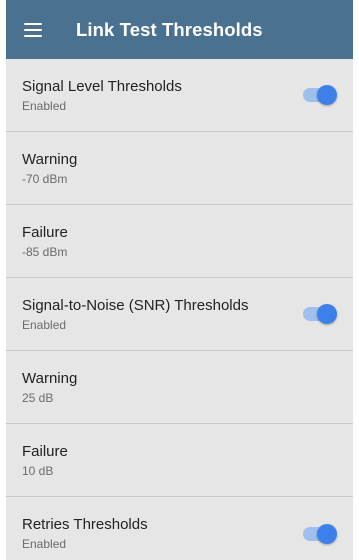  What do you see at coordinates (179, 95) in the screenshot?
I see `setting-signal-level-thresholds: Signal Level Thresholds Enabled` at bounding box center [179, 95].